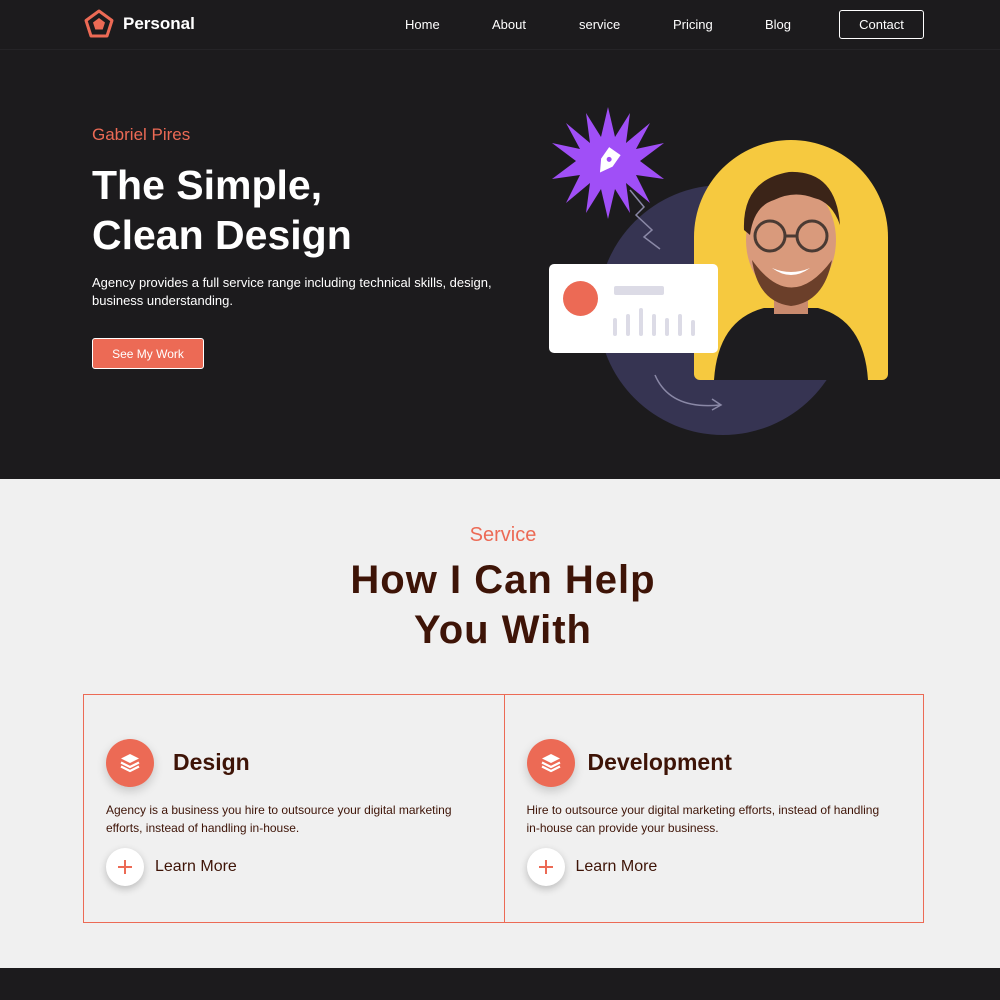  What do you see at coordinates (693, 24) in the screenshot?
I see `nav-link-pricing: Pricing` at bounding box center [693, 24].